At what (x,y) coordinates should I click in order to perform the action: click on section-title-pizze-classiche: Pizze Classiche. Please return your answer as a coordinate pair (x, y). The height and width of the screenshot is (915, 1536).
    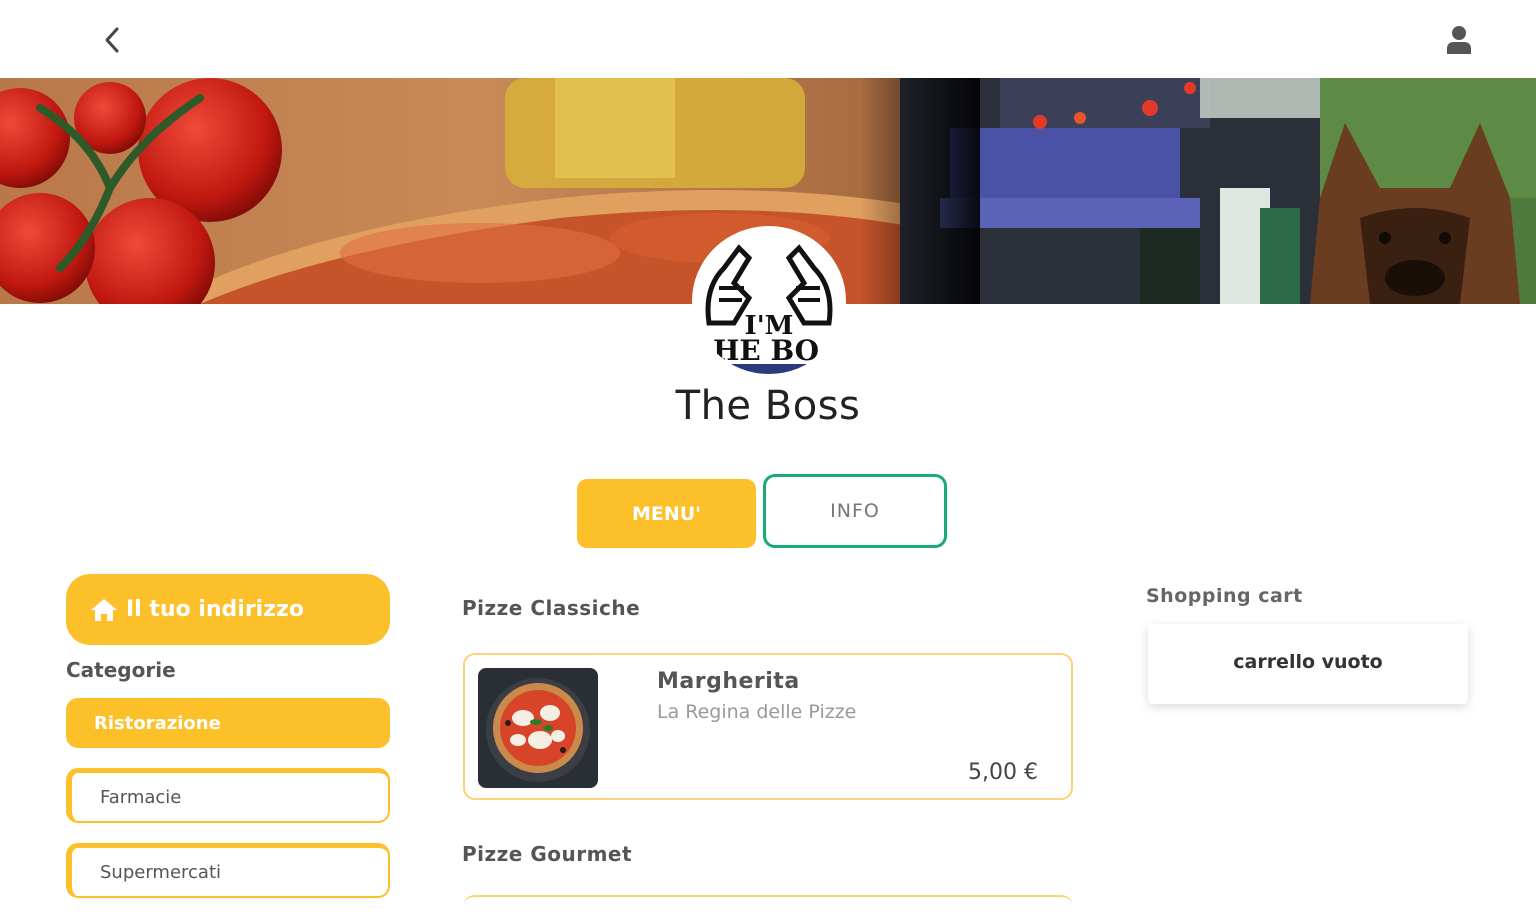
    Looking at the image, I should click on (551, 608).